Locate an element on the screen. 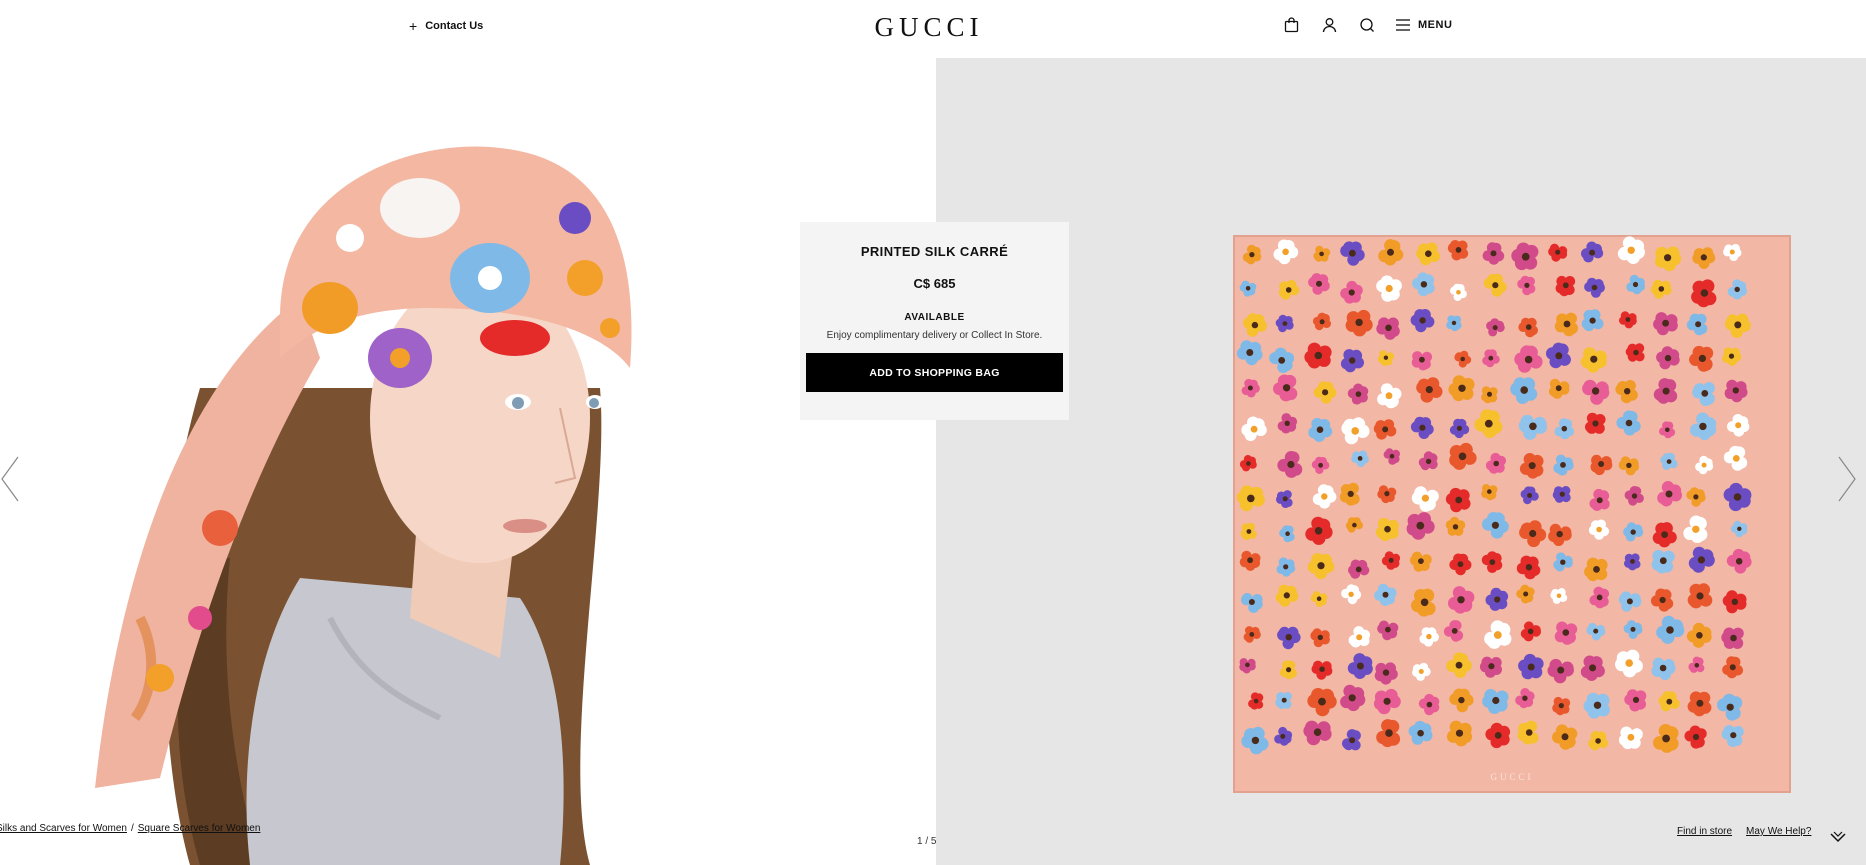 This screenshot has height=865, width=1866. chevron-down-icon is located at coordinates (1838, 837).